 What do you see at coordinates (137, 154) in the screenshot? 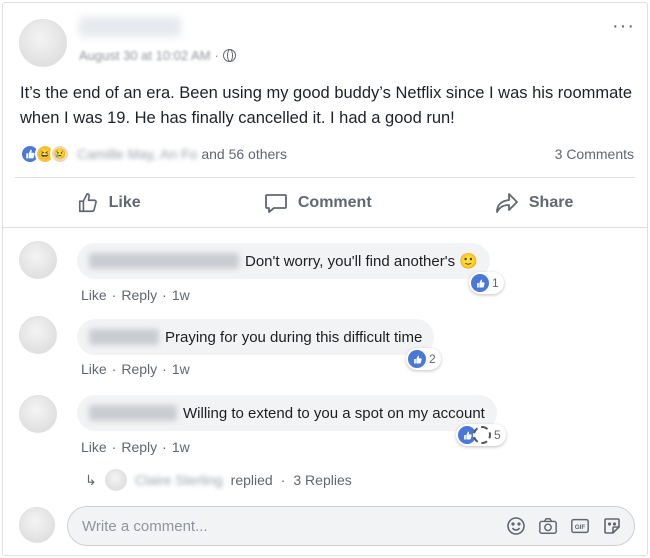
I see `reactor-names: Camille May, An Fo` at bounding box center [137, 154].